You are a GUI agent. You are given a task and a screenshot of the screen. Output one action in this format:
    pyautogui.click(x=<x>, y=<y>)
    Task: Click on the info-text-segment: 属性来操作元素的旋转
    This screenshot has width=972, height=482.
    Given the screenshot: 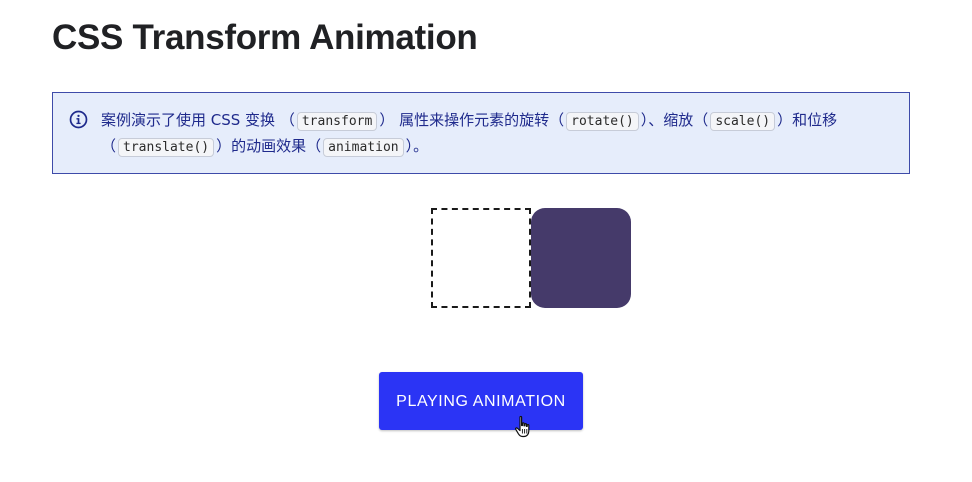 What is the action you would take?
    pyautogui.click(x=474, y=120)
    